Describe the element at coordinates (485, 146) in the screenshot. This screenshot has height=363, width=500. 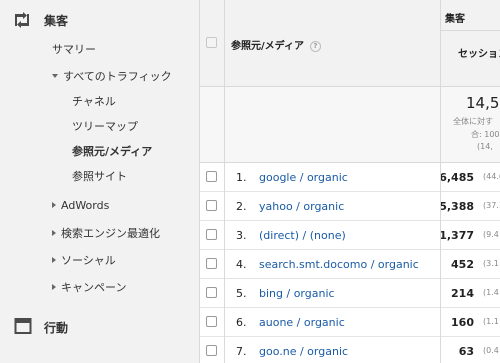
I see `summary-line: (14,` at that location.